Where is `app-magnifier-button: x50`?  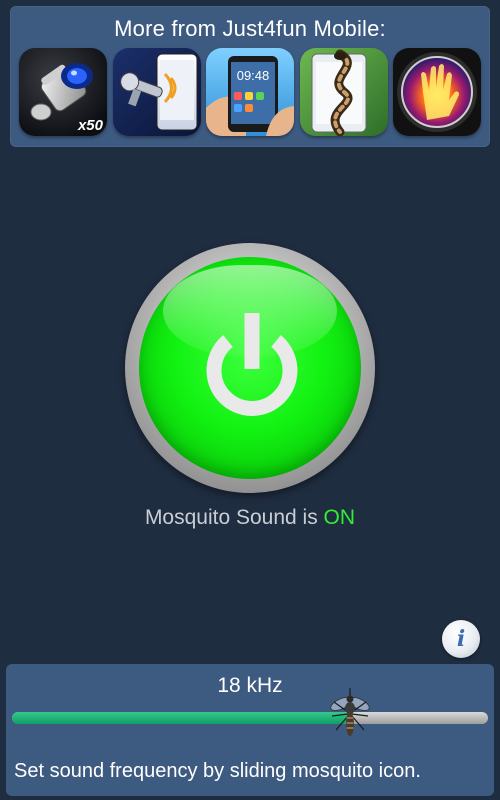
app-magnifier-button: x50 is located at coordinates (63, 92).